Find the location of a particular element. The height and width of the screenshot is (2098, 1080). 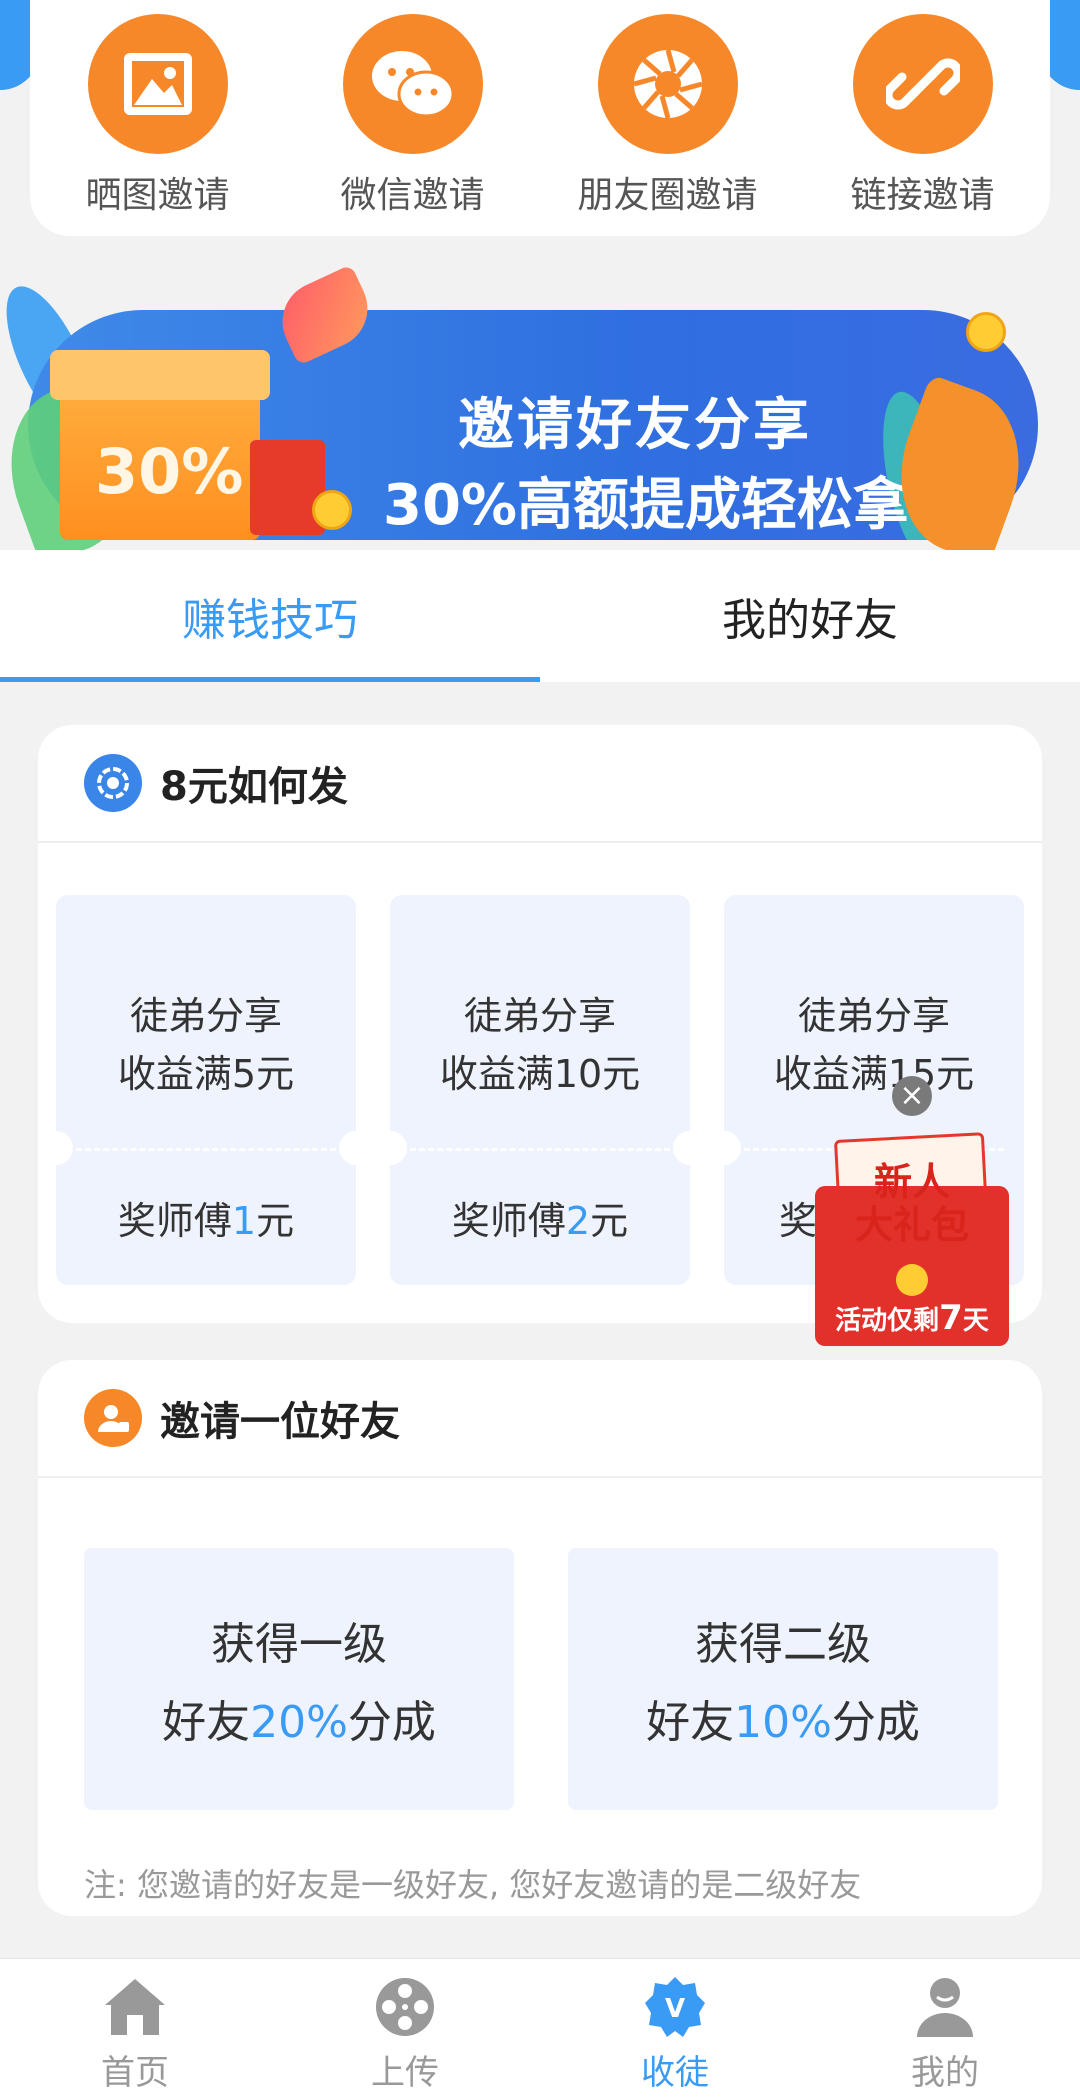

nav-upload: 上传 is located at coordinates (405, 2028).